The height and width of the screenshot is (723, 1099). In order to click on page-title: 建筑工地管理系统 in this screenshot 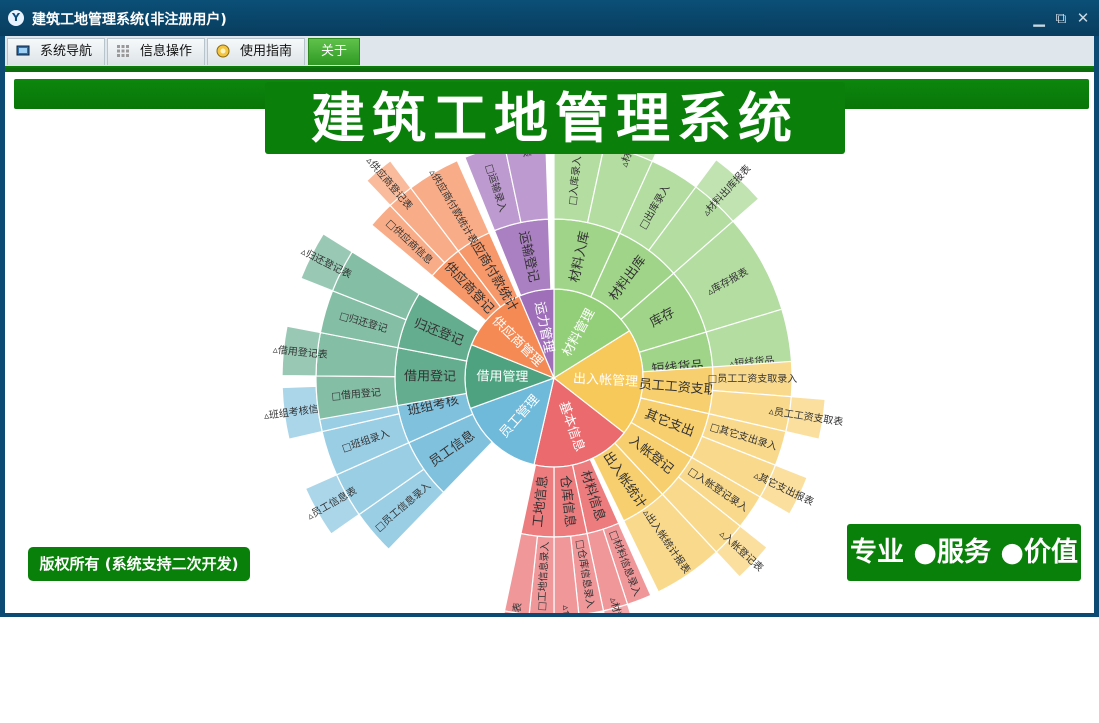, I will do `click(555, 118)`.